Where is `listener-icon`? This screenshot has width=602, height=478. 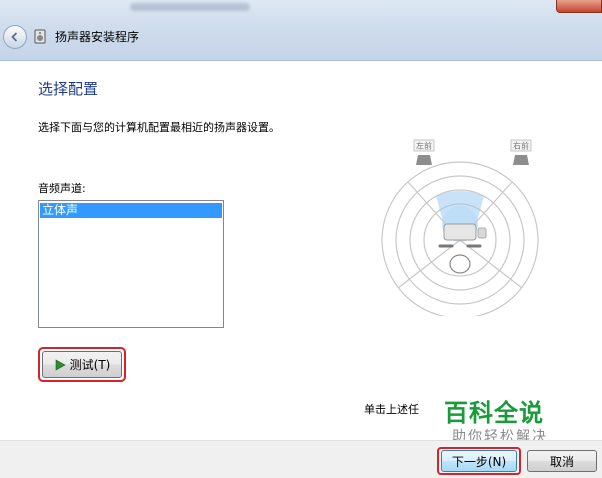
listener-icon is located at coordinates (460, 264).